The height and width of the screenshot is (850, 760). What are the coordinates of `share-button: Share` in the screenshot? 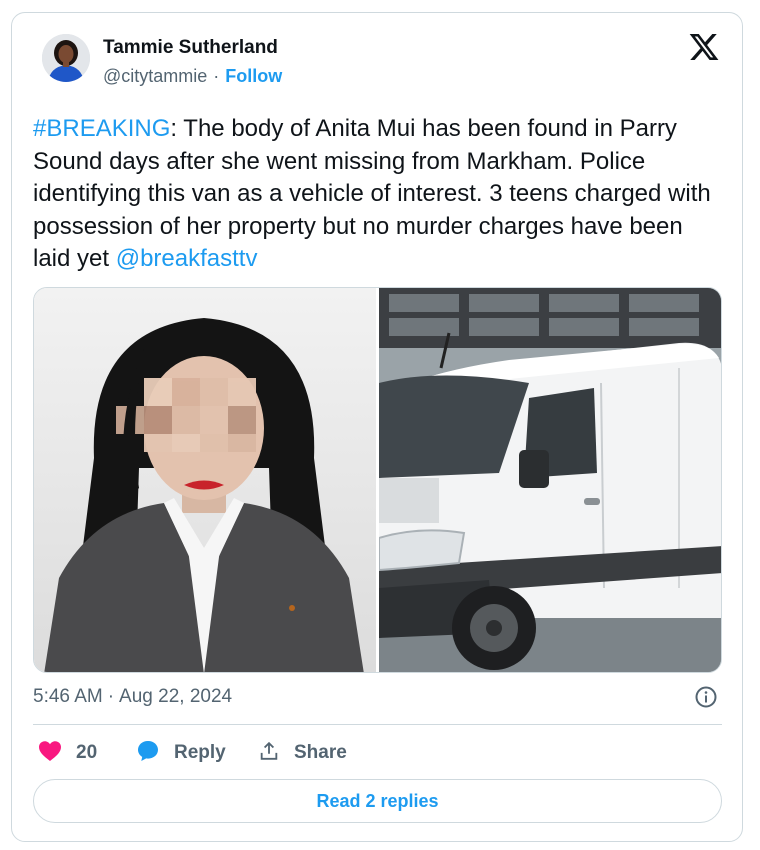 It's located at (302, 753).